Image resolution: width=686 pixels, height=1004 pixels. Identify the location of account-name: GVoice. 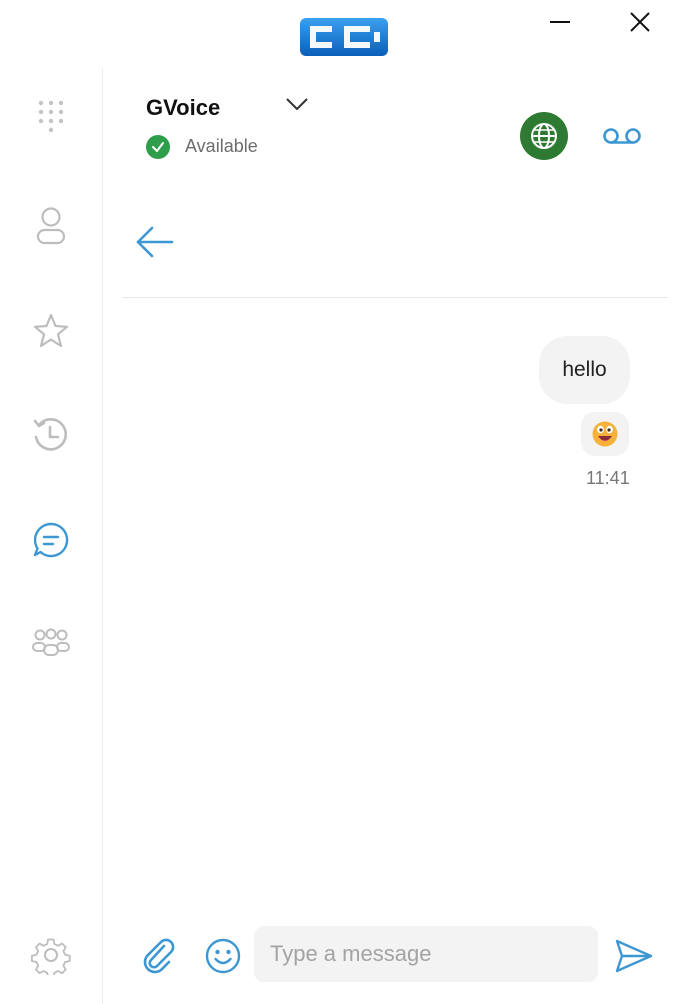
(183, 107).